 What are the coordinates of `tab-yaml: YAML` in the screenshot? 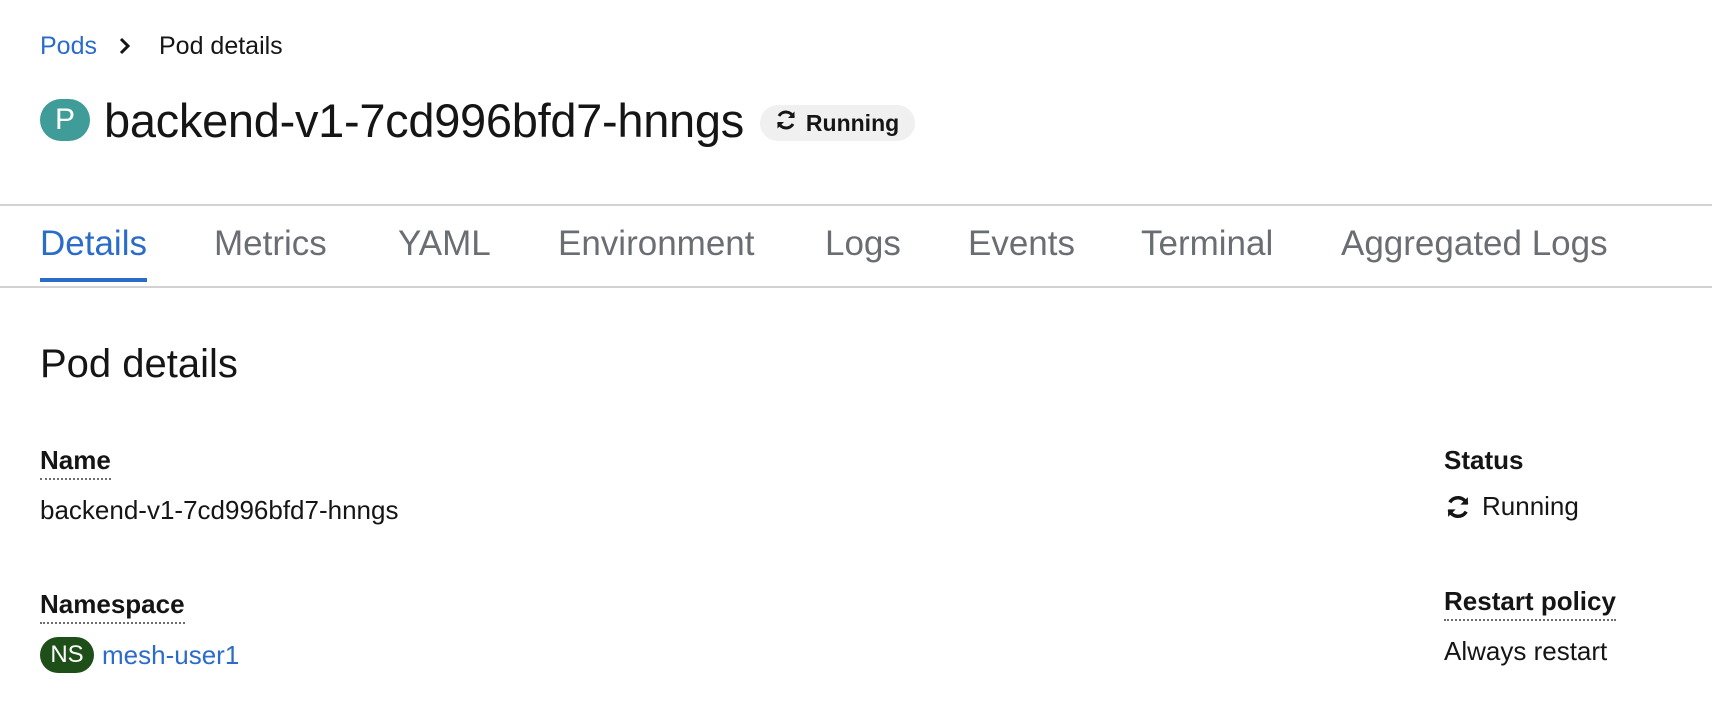 It's located at (444, 251).